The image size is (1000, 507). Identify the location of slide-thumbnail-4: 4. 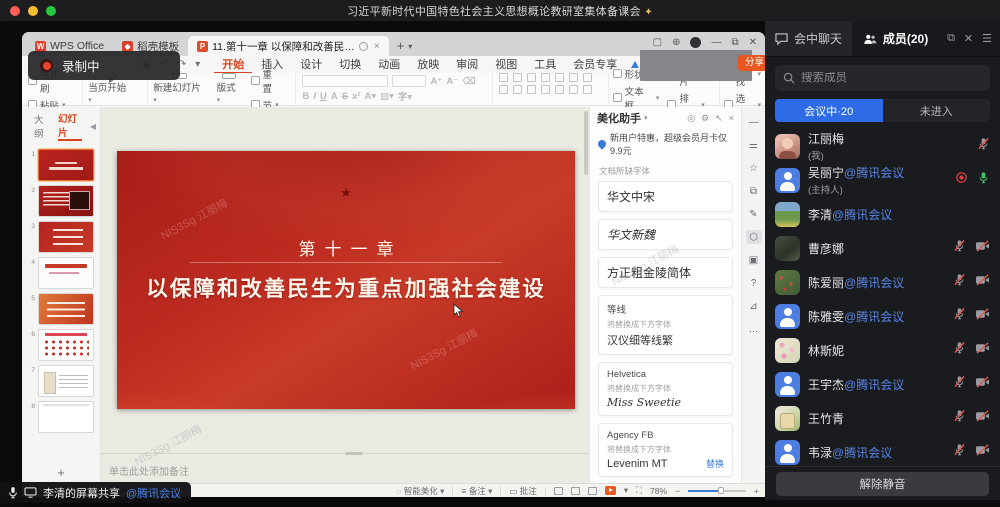
(64, 273).